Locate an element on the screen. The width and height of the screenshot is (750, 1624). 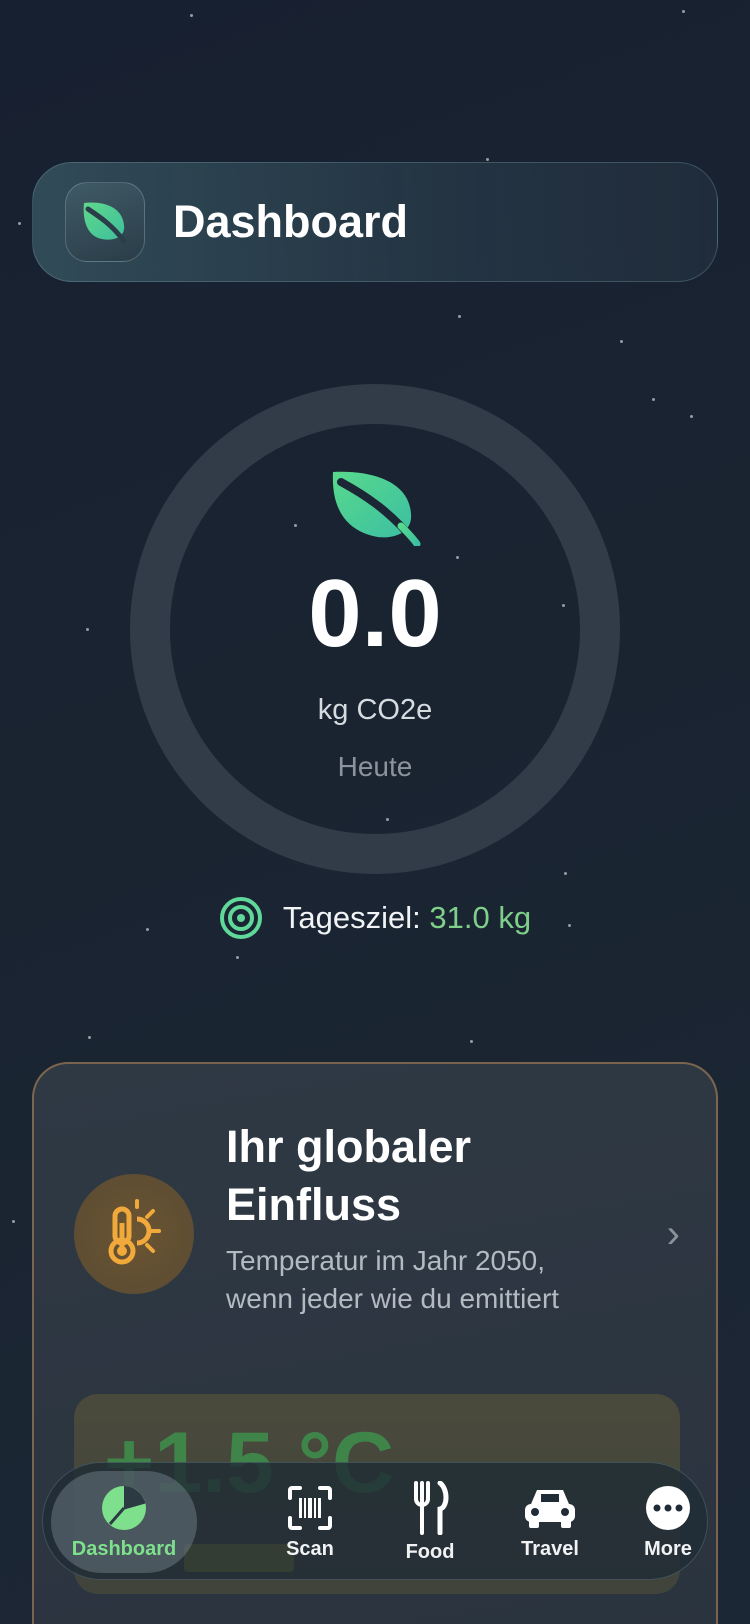
header-bar: Dashboard is located at coordinates (375, 222).